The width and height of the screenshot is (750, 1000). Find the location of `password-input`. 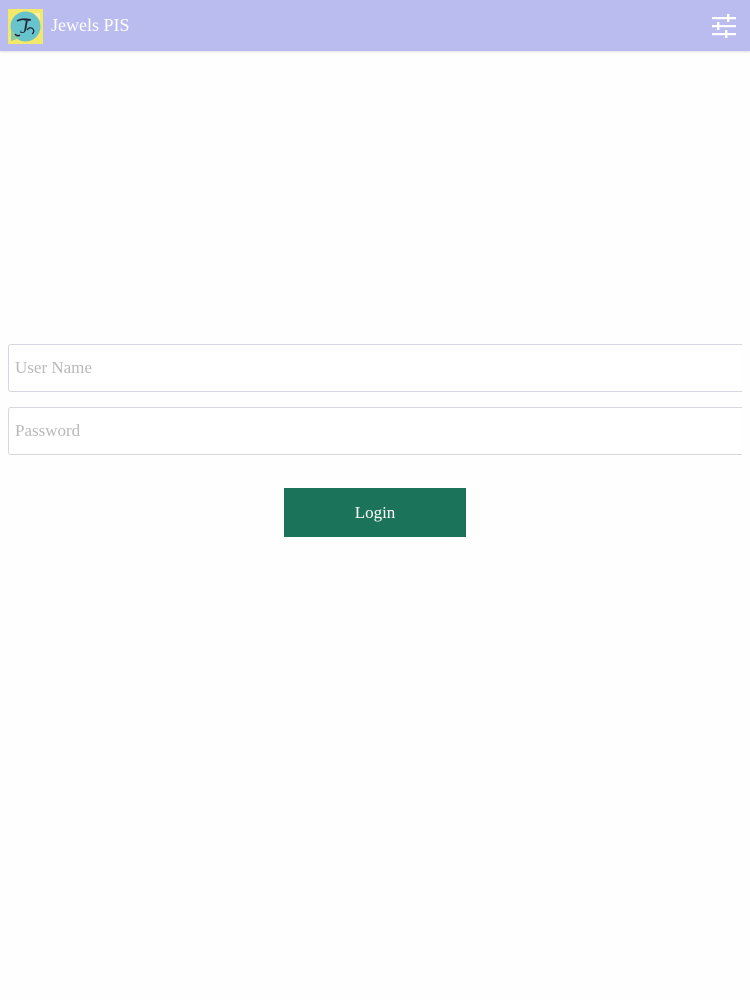

password-input is located at coordinates (375, 431).